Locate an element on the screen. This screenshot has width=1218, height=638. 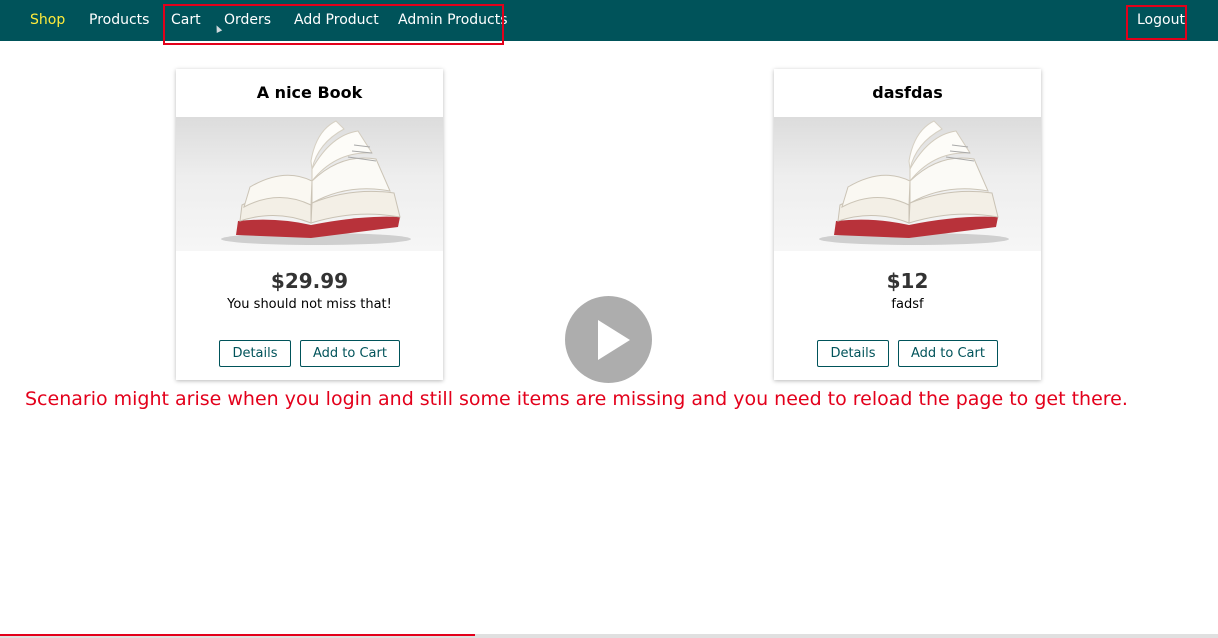
product-price: $29.99 is located at coordinates (309, 281).